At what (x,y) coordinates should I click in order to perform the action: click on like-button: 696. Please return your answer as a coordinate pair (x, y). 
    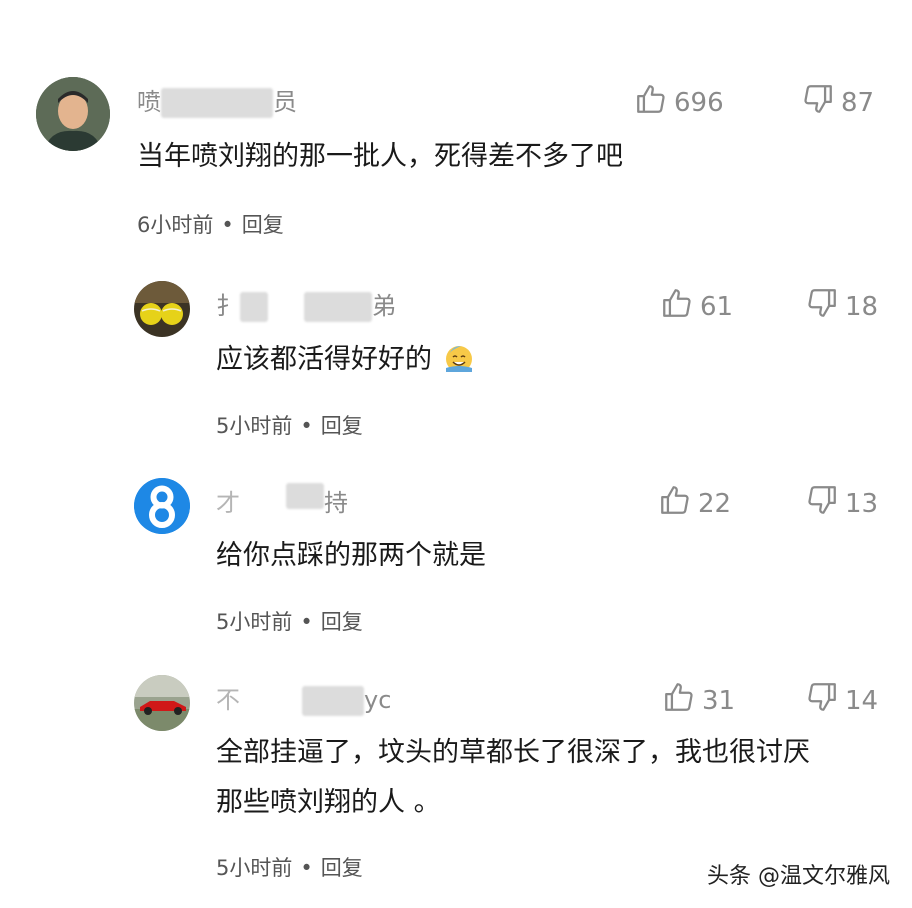
    Looking at the image, I should click on (679, 102).